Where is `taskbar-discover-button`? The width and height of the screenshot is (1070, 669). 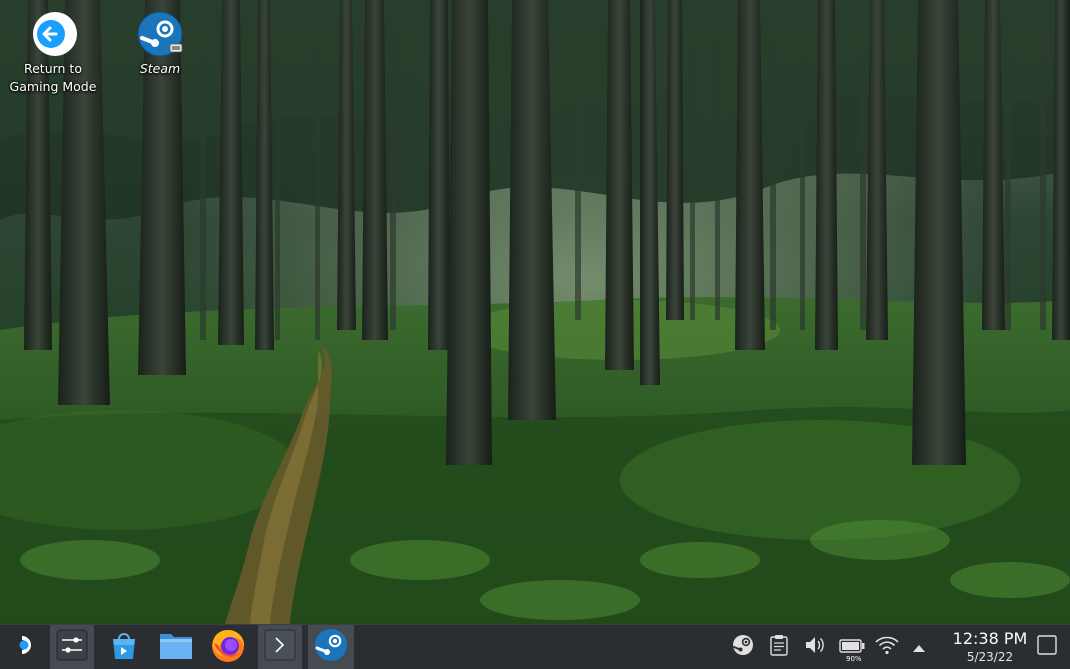 taskbar-discover-button is located at coordinates (124, 647).